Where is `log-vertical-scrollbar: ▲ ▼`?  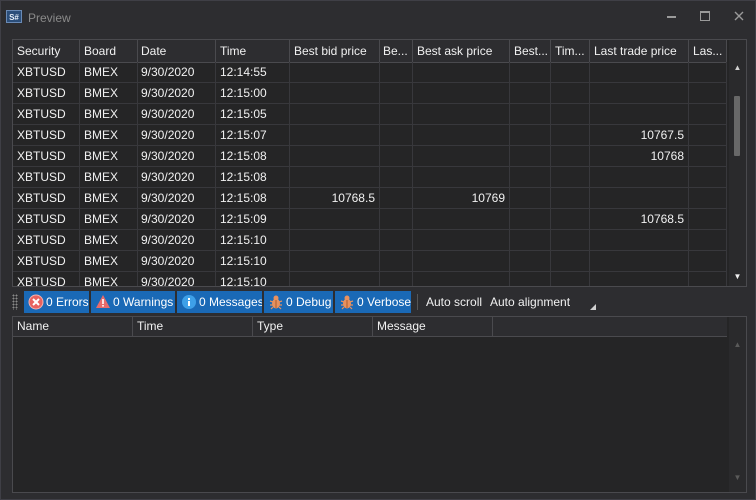
log-vertical-scrollbar: ▲ ▼ is located at coordinates (737, 404).